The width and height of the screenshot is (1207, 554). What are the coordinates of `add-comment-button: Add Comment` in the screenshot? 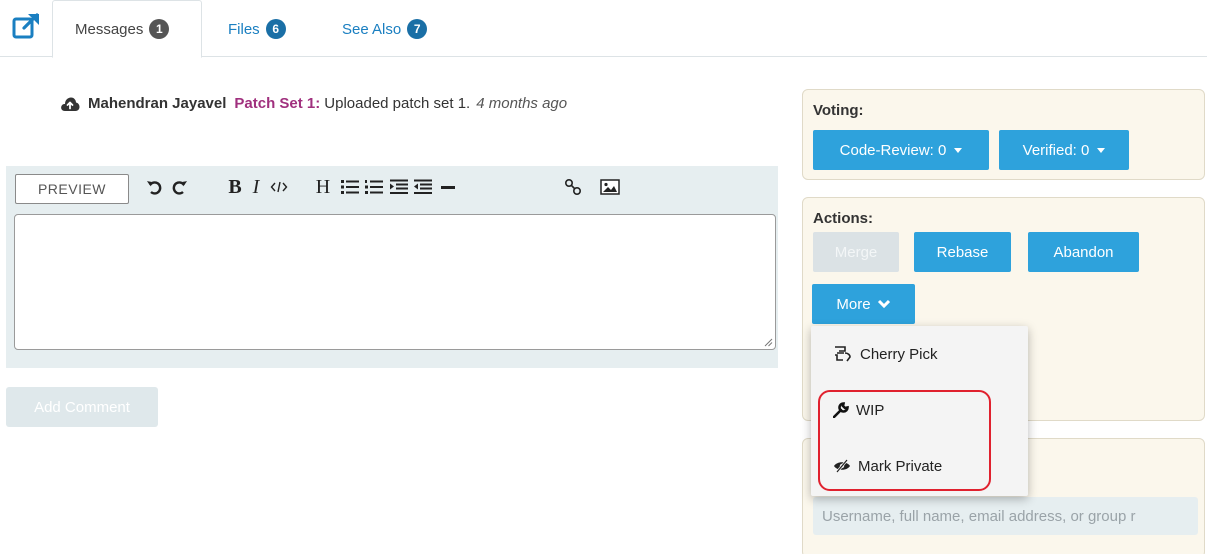 It's located at (82, 407).